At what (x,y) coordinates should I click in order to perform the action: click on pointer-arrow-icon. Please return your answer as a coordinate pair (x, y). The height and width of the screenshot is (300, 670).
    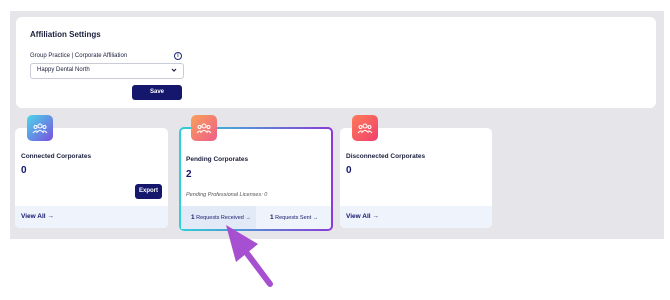
    Looking at the image, I should click on (249, 256).